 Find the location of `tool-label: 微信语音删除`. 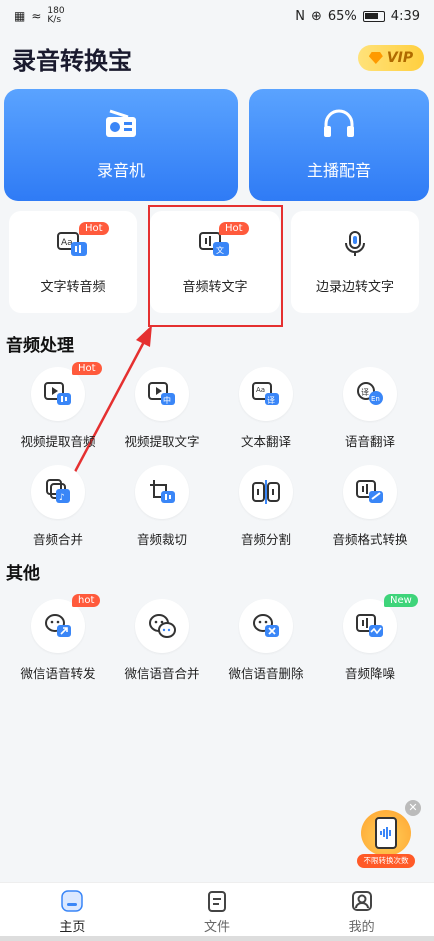

tool-label: 微信语音删除 is located at coordinates (266, 673).